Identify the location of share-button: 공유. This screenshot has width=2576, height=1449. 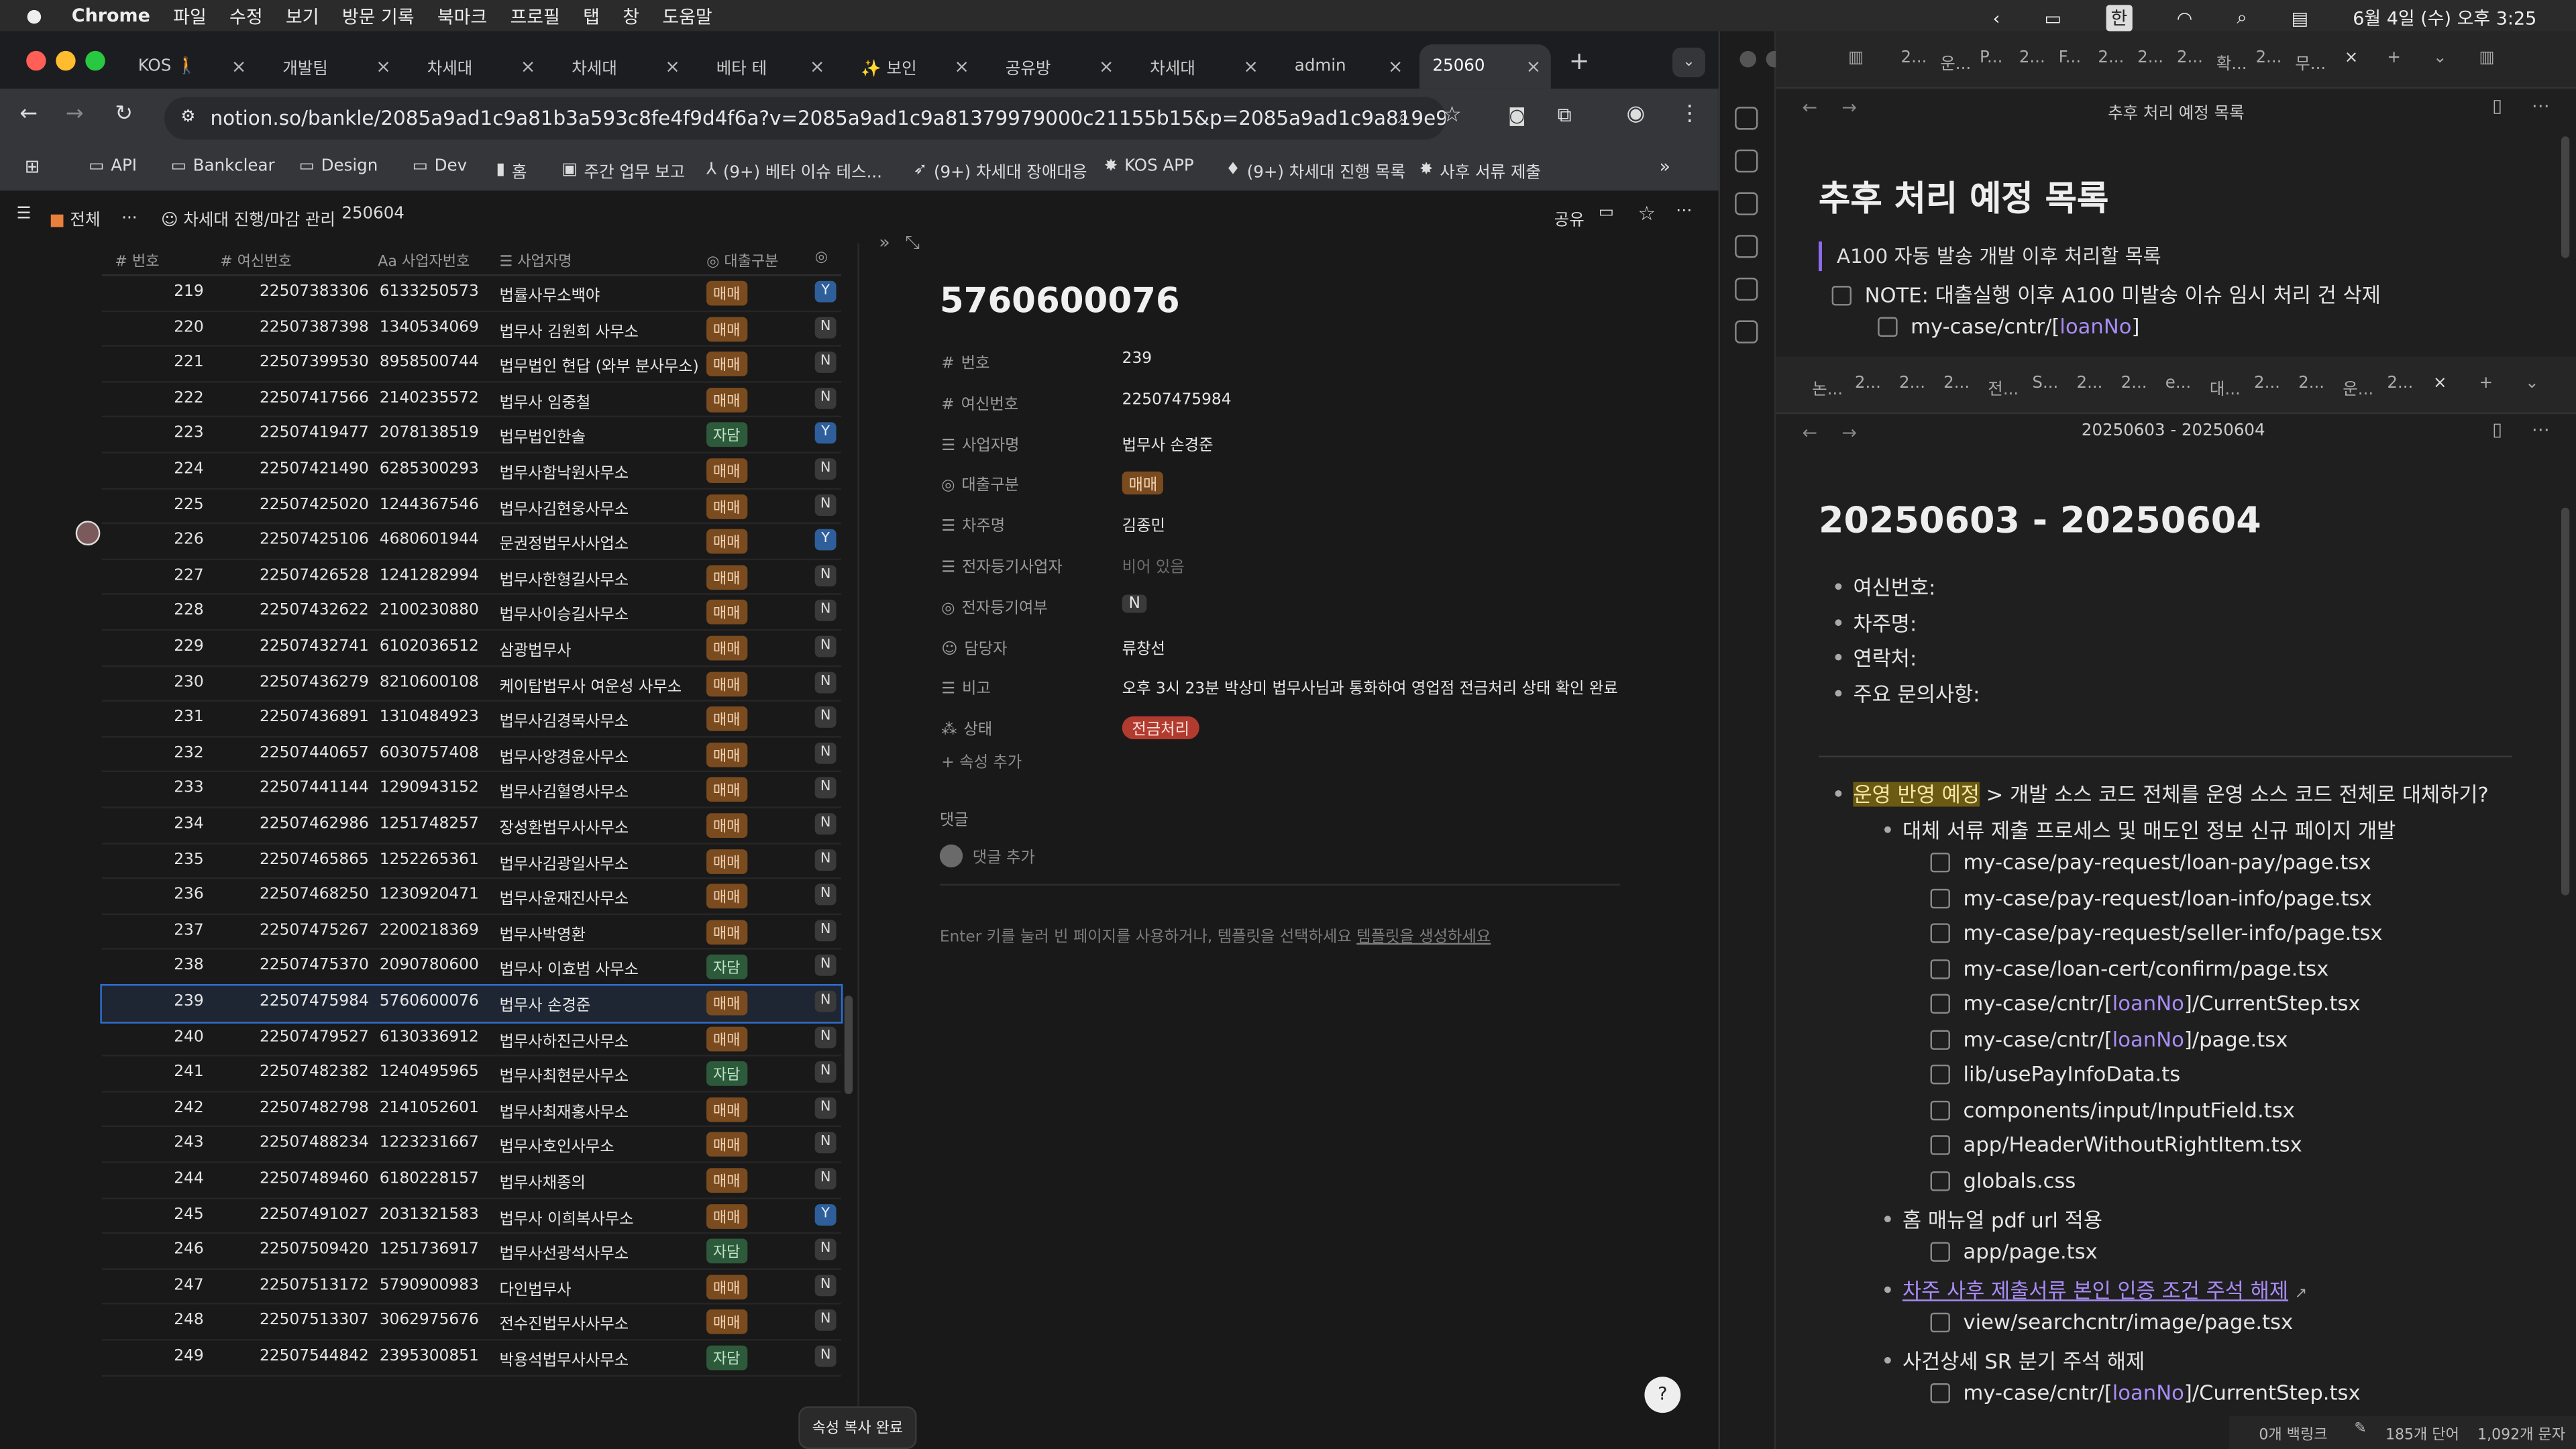
(1569, 217).